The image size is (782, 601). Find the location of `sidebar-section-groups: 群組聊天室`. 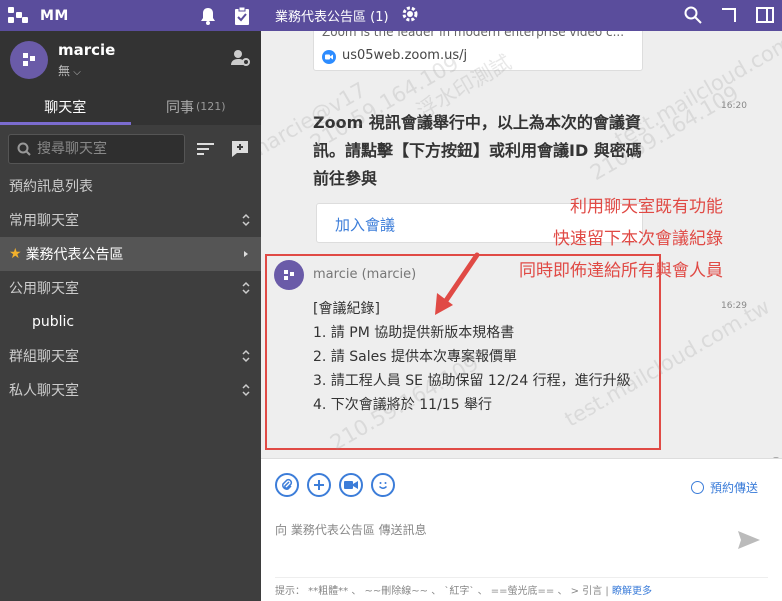

sidebar-section-groups: 群組聊天室 is located at coordinates (130, 356).